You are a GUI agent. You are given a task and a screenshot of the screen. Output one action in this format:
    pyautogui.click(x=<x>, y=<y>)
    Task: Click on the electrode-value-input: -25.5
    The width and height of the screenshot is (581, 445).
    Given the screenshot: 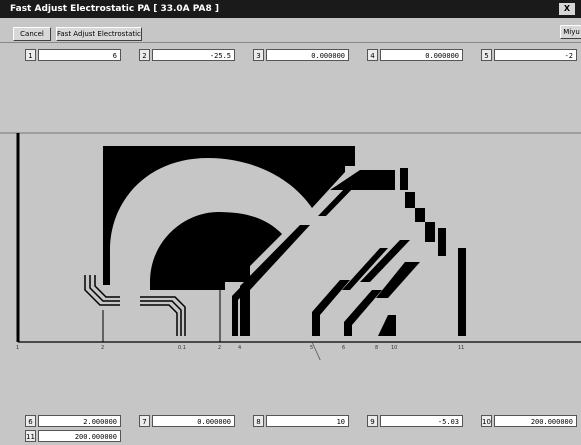 What is the action you would take?
    pyautogui.click(x=193, y=55)
    